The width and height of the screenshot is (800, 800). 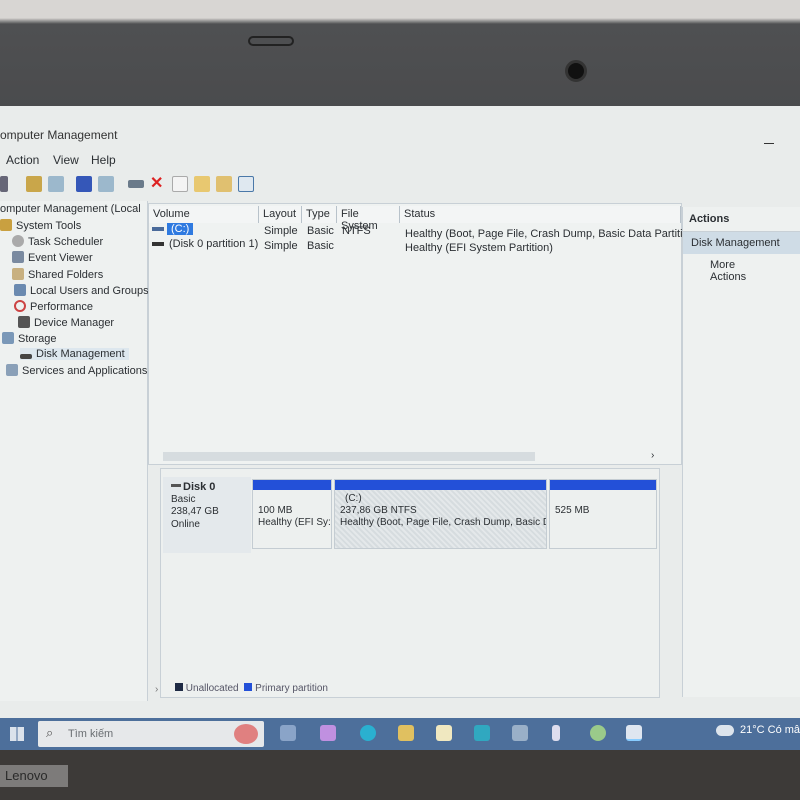 What do you see at coordinates (180, 184) in the screenshot?
I see `properties-icon` at bounding box center [180, 184].